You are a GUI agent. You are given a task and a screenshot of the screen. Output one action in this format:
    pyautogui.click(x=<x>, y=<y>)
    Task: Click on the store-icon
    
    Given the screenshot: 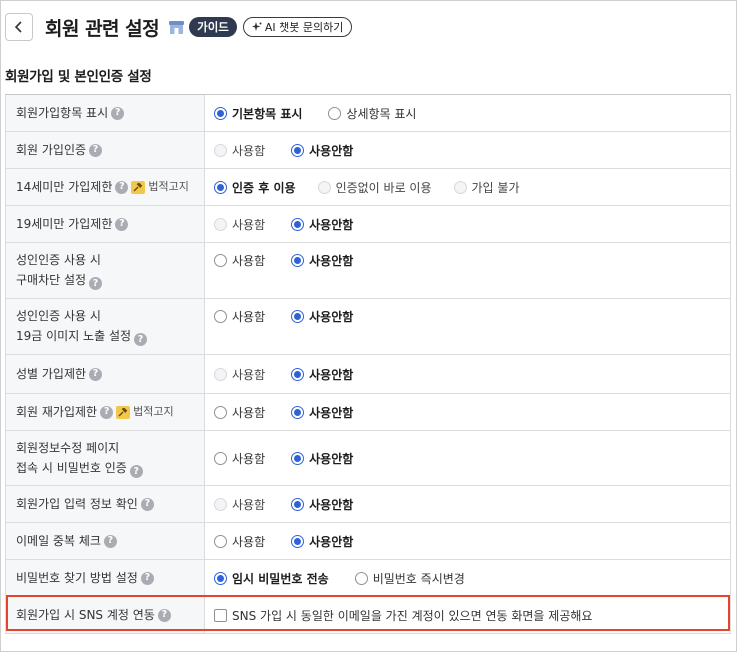 What is the action you would take?
    pyautogui.click(x=176, y=27)
    